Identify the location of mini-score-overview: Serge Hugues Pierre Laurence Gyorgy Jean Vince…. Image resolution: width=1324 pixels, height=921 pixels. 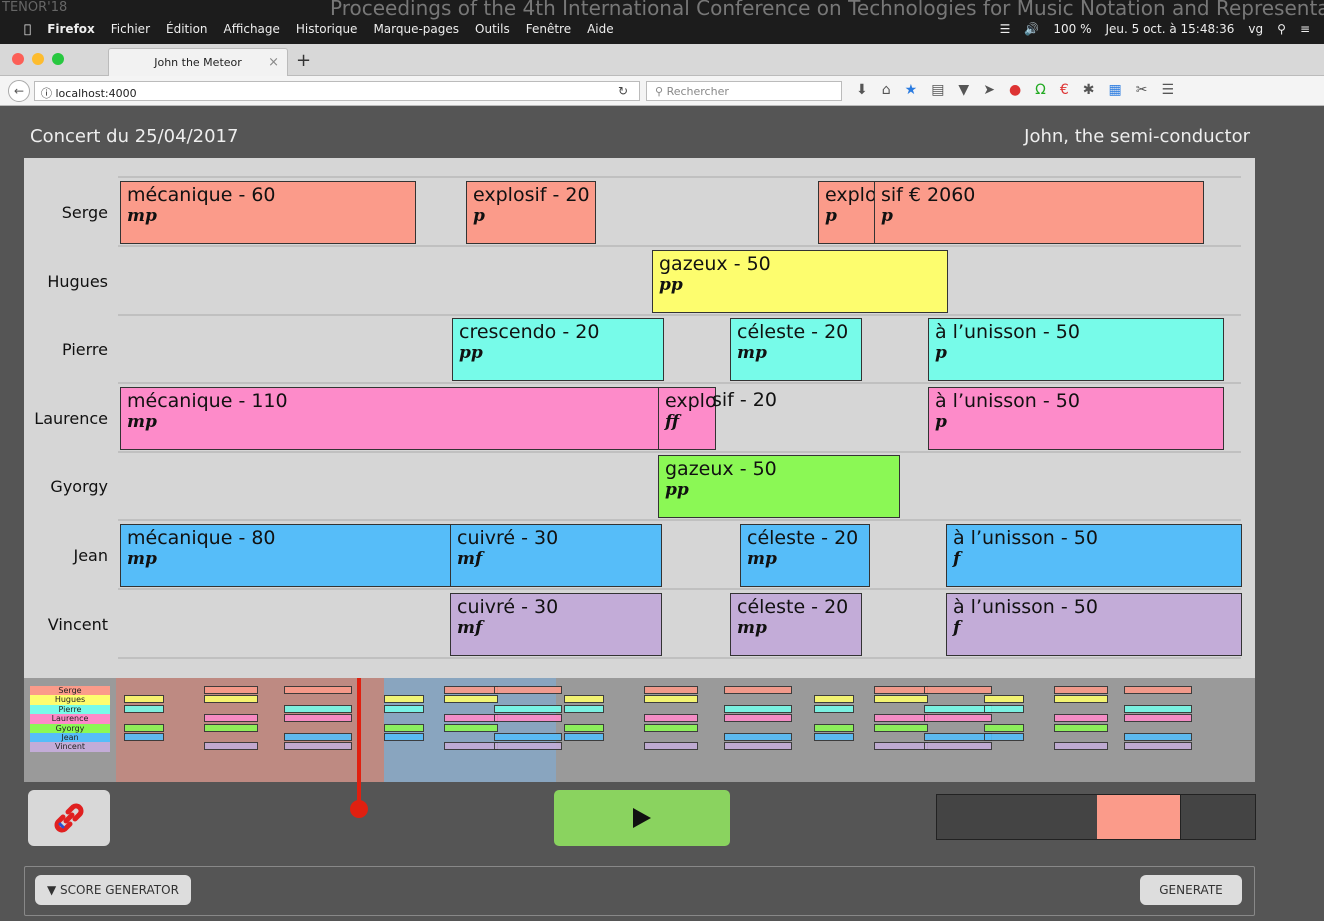
(639, 730).